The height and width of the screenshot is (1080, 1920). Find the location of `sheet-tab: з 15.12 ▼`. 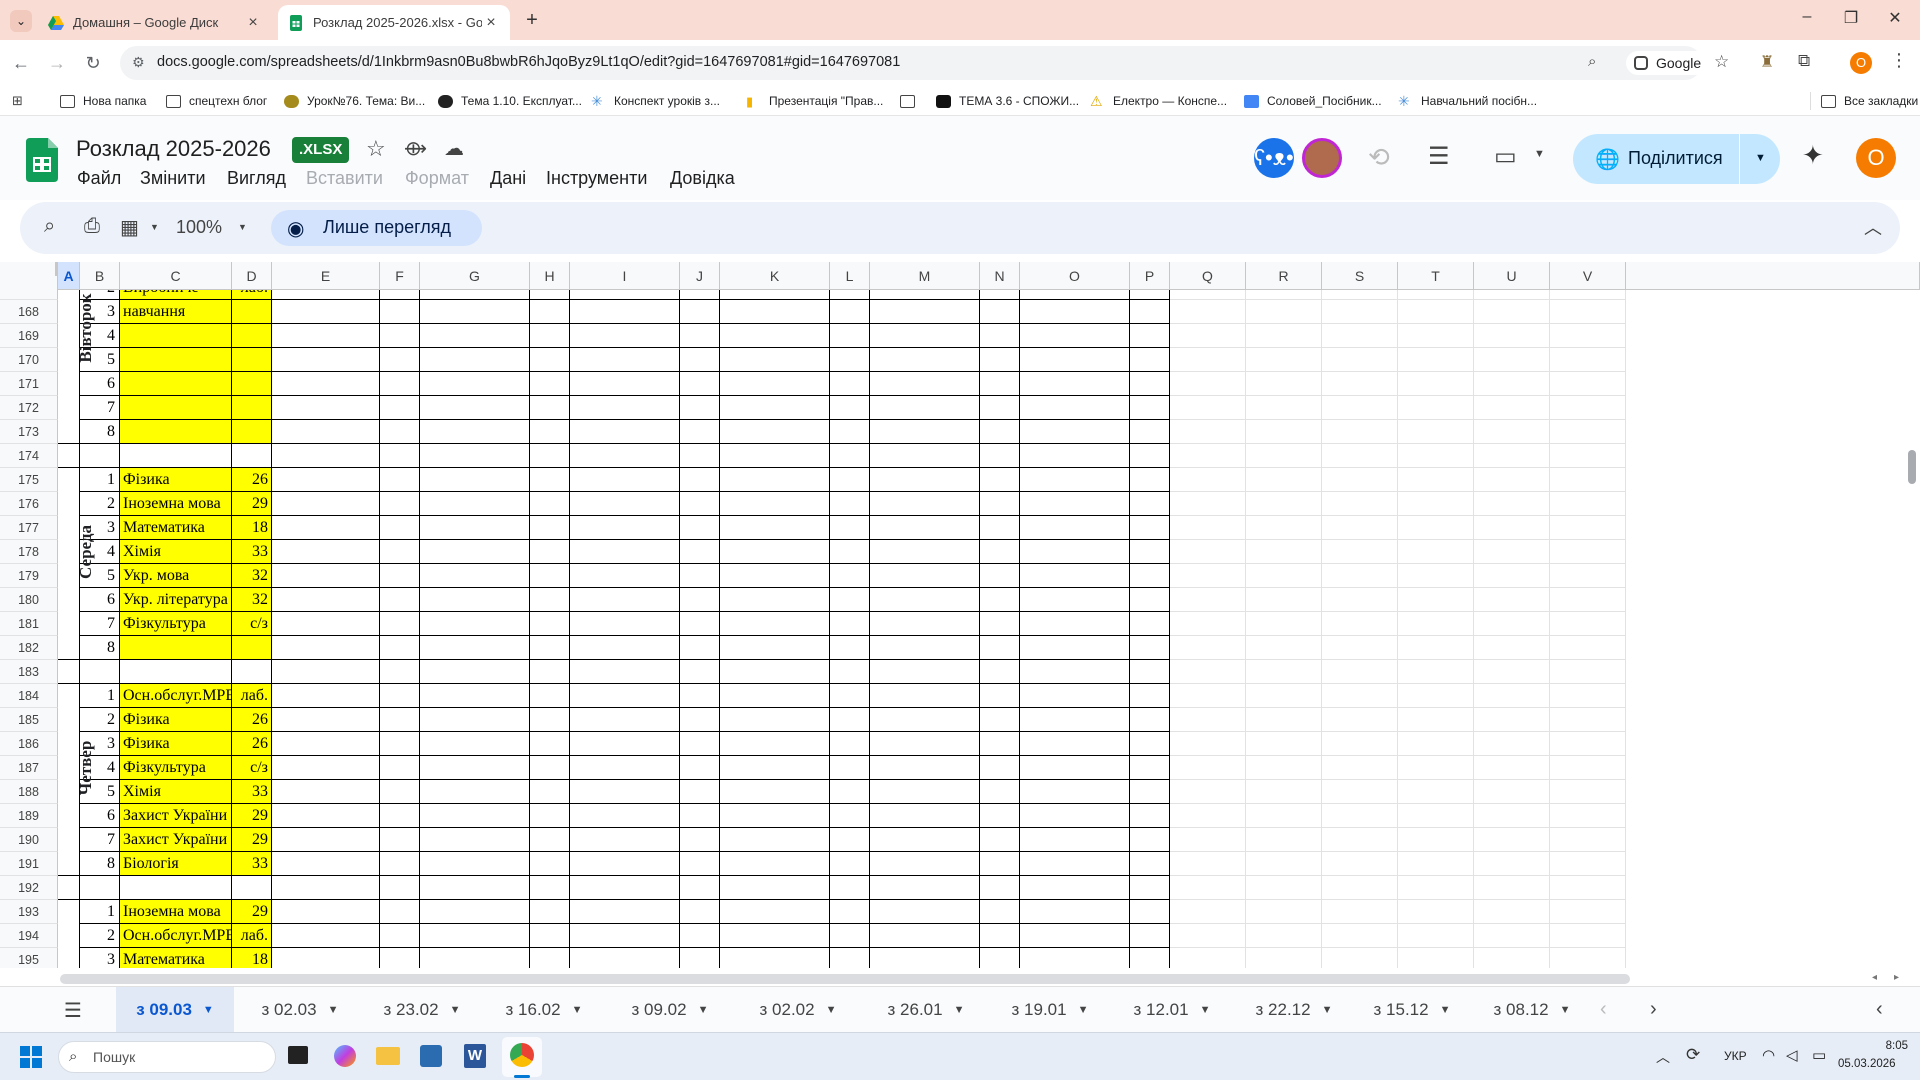

sheet-tab: з 15.12 ▼ is located at coordinates (1412, 1010).